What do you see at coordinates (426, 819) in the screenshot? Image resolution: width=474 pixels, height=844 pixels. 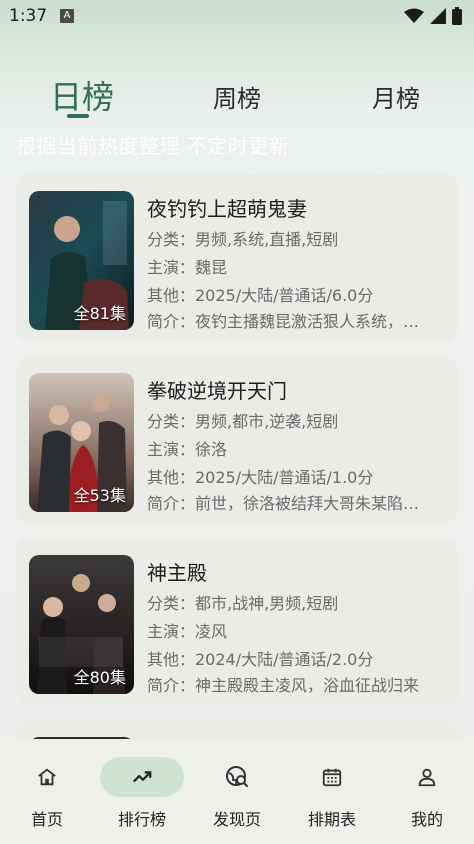 I see `nav-profile-label: 我的` at bounding box center [426, 819].